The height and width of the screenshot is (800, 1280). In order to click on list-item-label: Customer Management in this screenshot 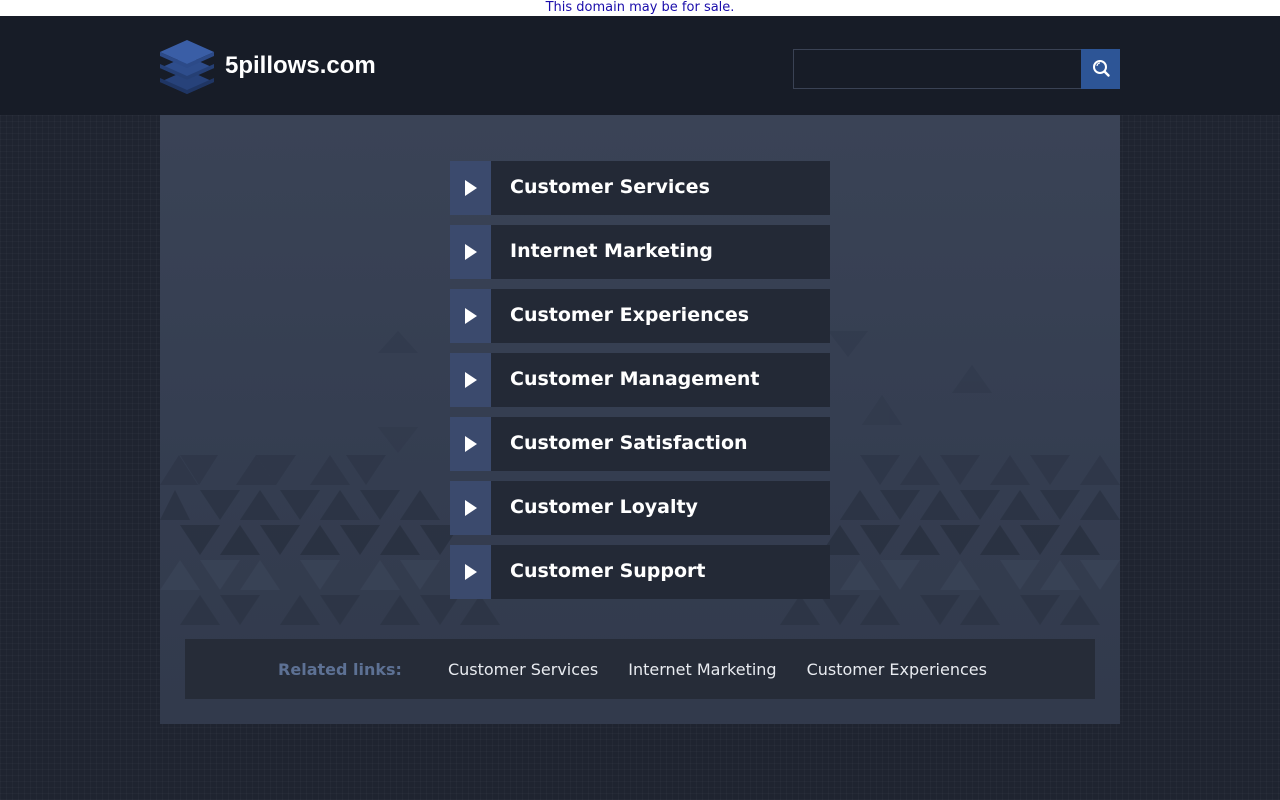, I will do `click(660, 380)`.